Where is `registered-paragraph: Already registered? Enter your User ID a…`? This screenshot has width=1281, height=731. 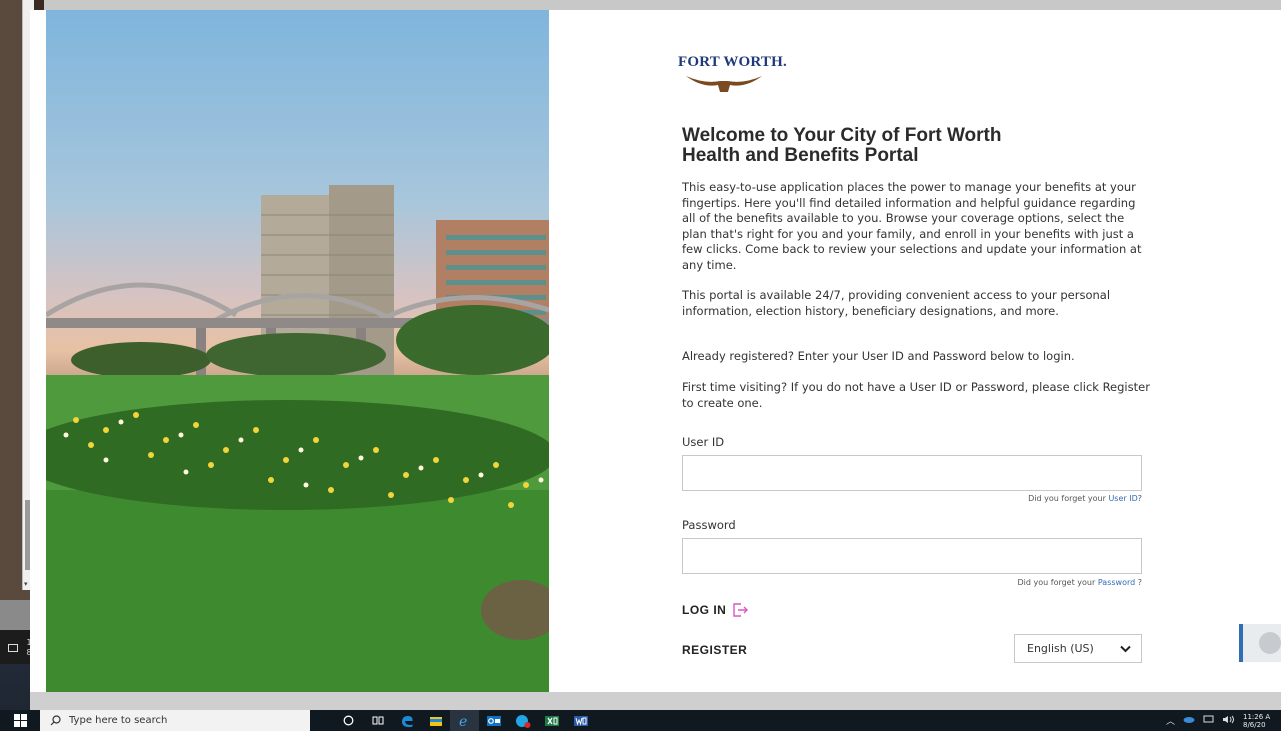
registered-paragraph: Already registered? Enter your User ID a… is located at coordinates (878, 356).